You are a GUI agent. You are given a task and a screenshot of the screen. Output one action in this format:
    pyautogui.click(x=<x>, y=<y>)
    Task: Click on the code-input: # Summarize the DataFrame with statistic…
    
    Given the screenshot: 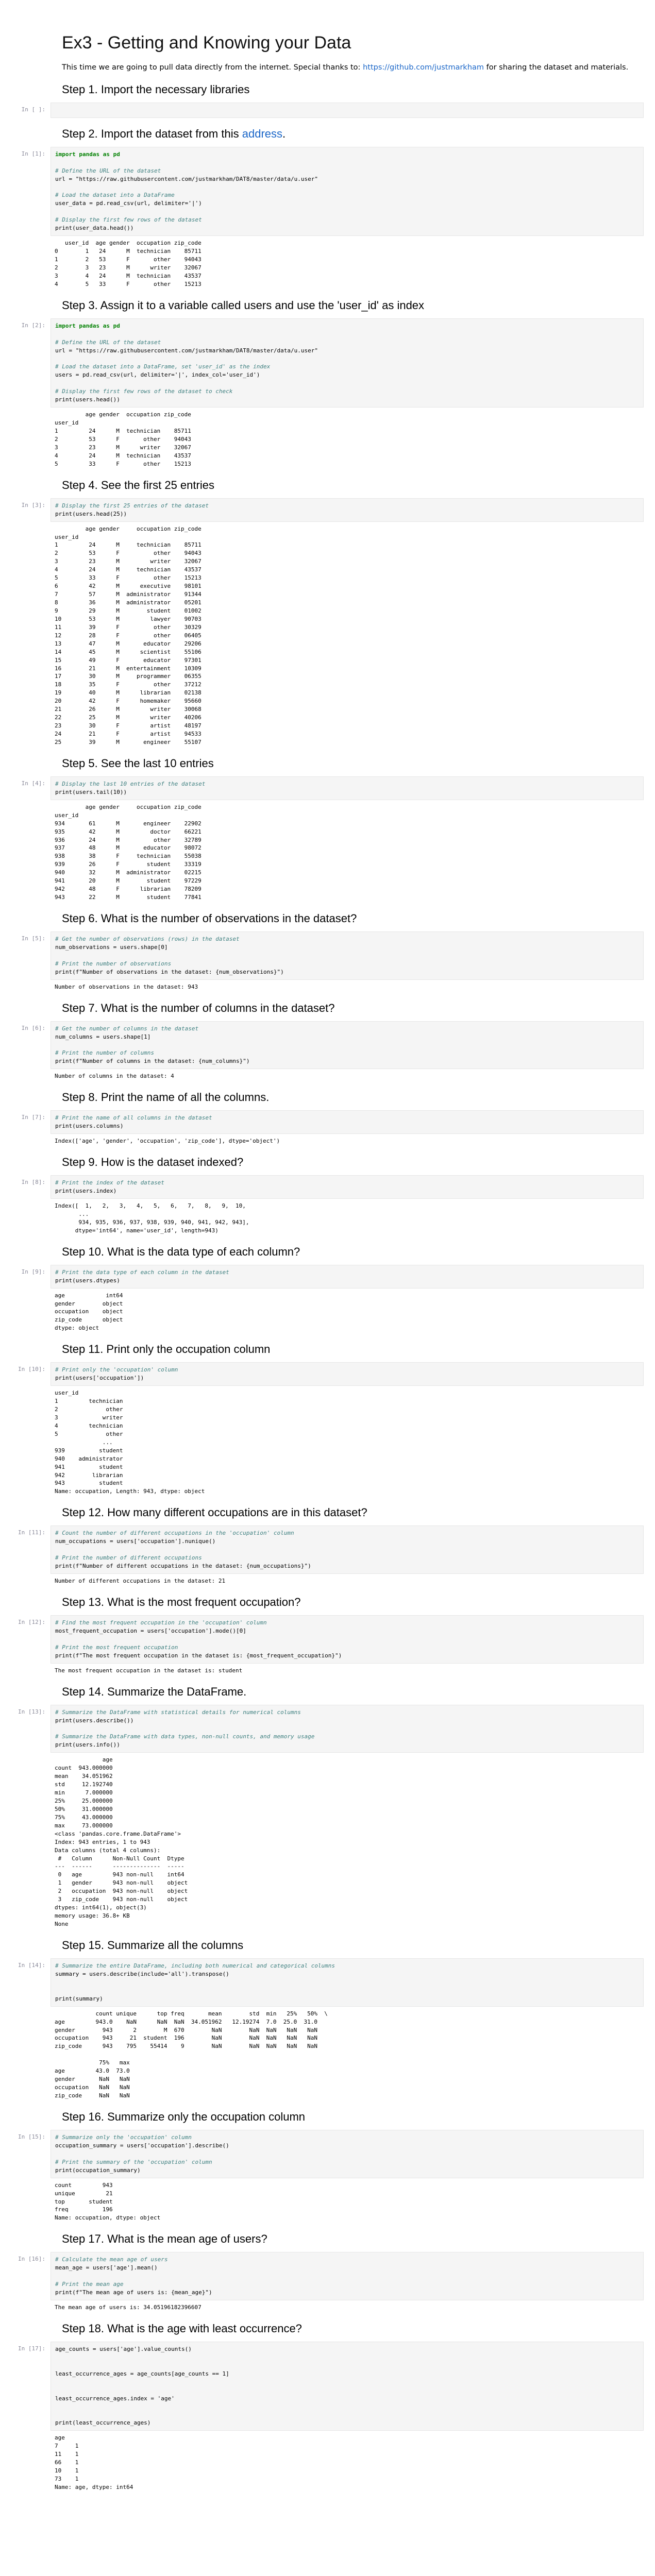 What is the action you would take?
    pyautogui.click(x=348, y=1728)
    